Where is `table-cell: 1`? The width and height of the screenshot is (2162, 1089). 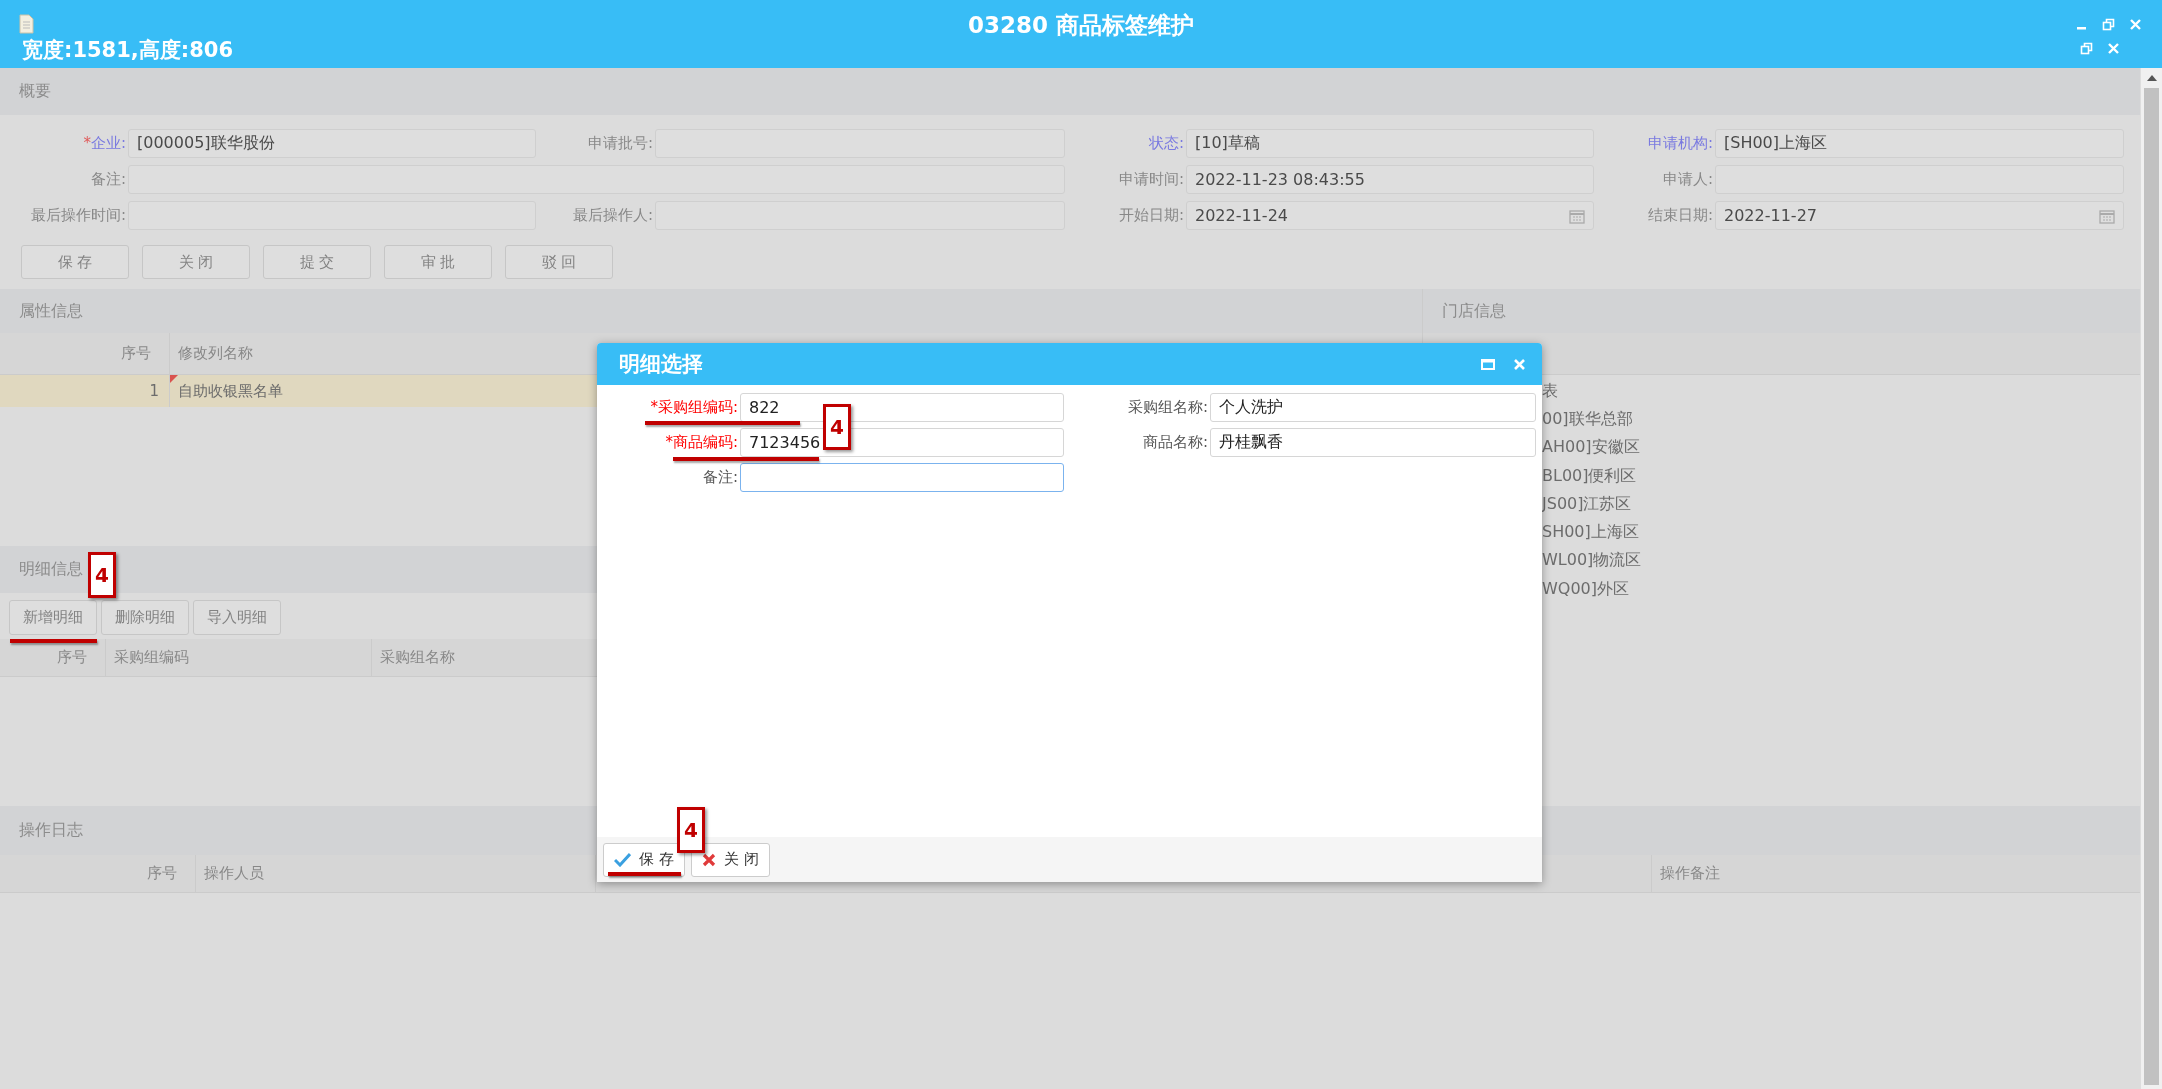 table-cell: 1 is located at coordinates (85, 391).